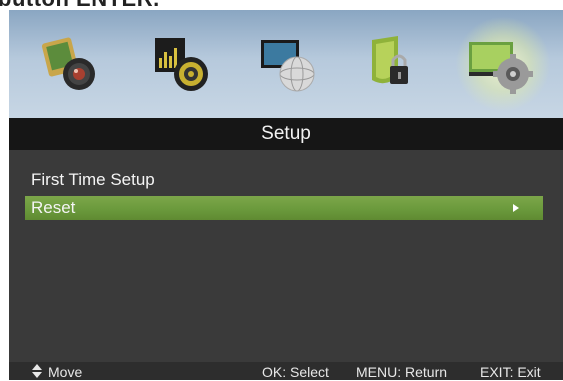 The image size is (563, 381). Describe the element at coordinates (74, 66) in the screenshot. I see `picture-icon` at that location.